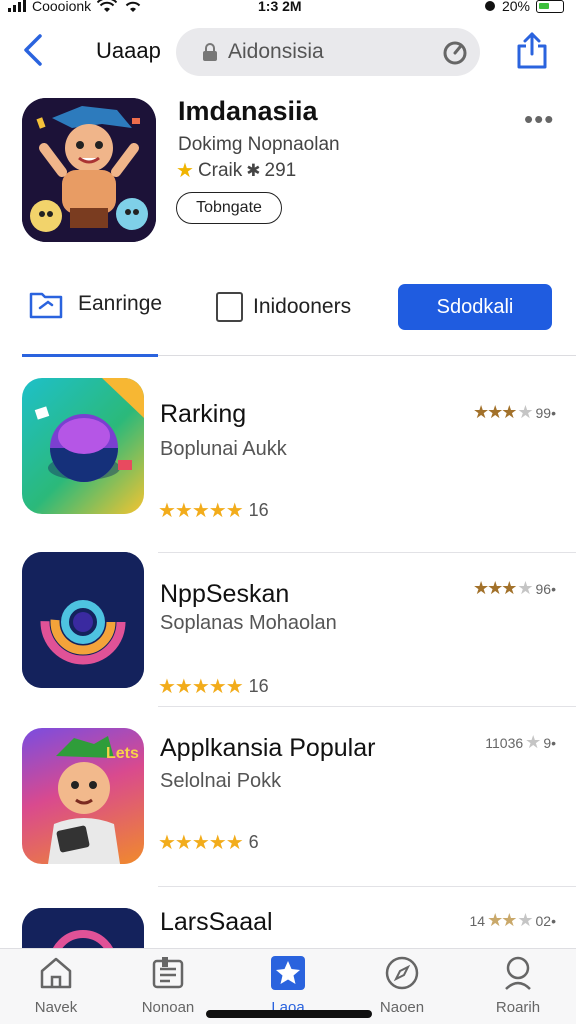  I want to click on segment-tabs: Eanringe Inidooners Sdodkali, so click(288, 319).